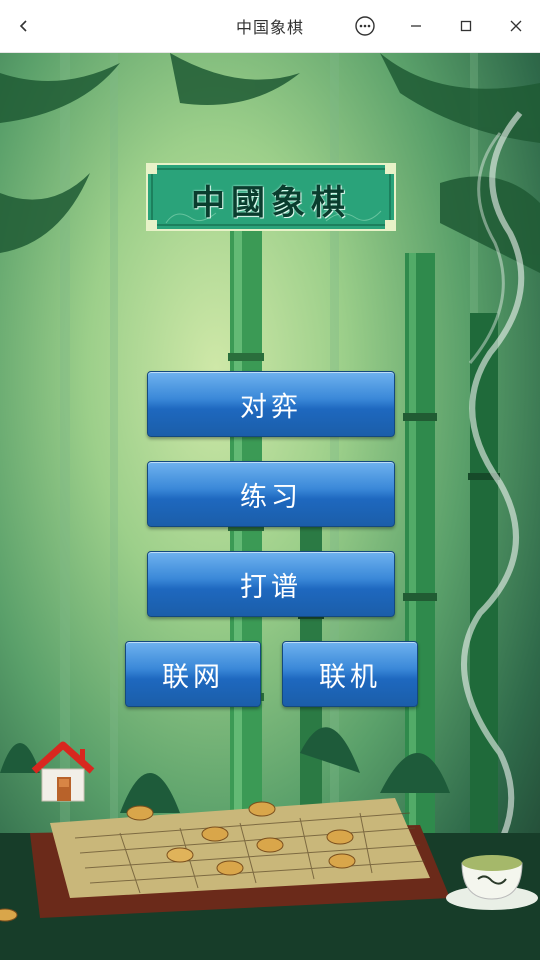 The height and width of the screenshot is (960, 540). Describe the element at coordinates (271, 203) in the screenshot. I see `logo-title: 中國象棋` at that location.